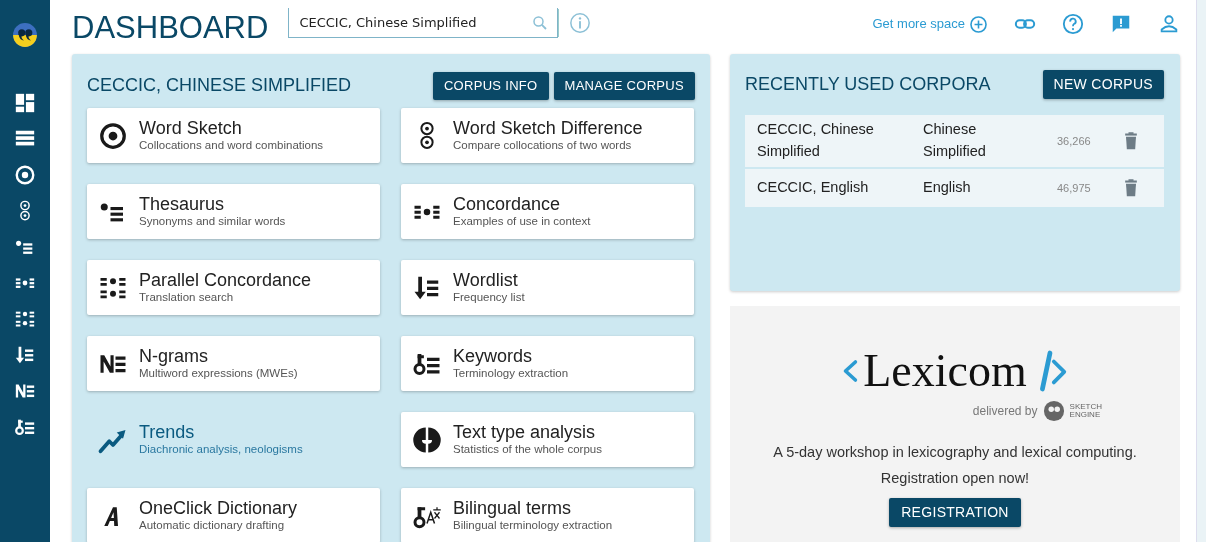 The height and width of the screenshot is (542, 1206). I want to click on tool-tile: Trends Diachronic analysis, neologisms, so click(233, 440).